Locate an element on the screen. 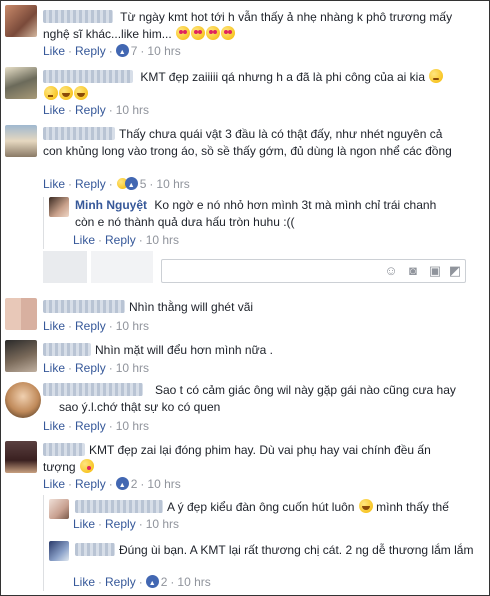  smile-emoji-icon is located at coordinates (436, 76).